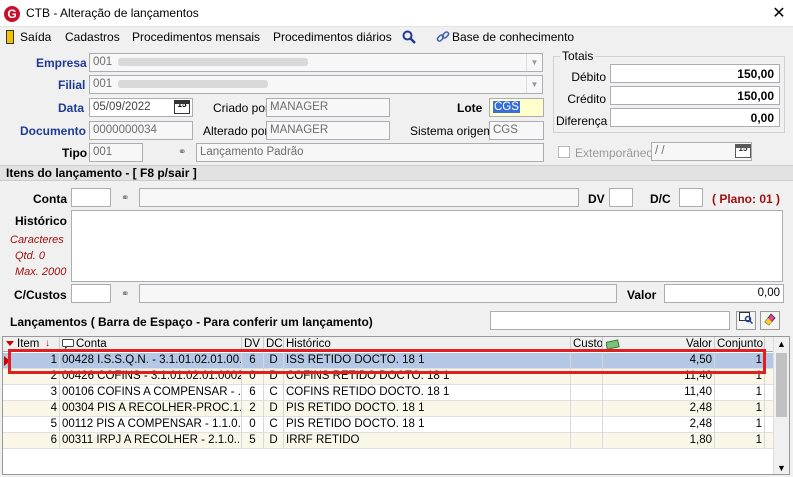 The image size is (793, 477). What do you see at coordinates (10, 37) in the screenshot?
I see `exit-icon` at bounding box center [10, 37].